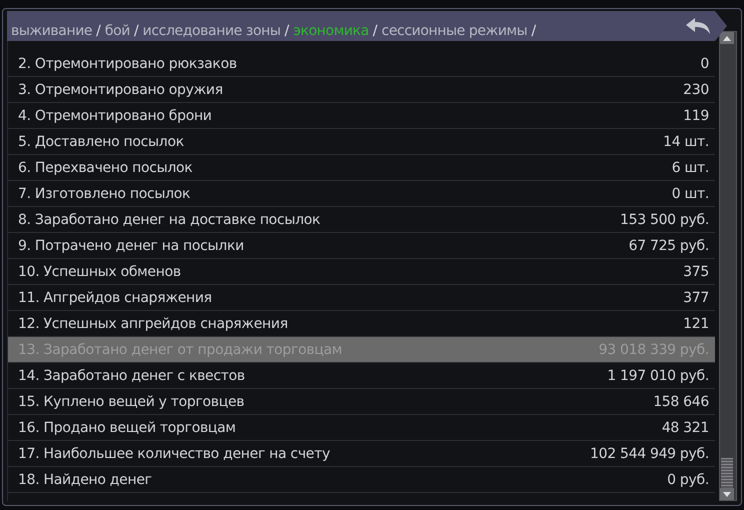 The width and height of the screenshot is (744, 510). What do you see at coordinates (690, 168) in the screenshot?
I see `stat-value: 6 шт.` at bounding box center [690, 168].